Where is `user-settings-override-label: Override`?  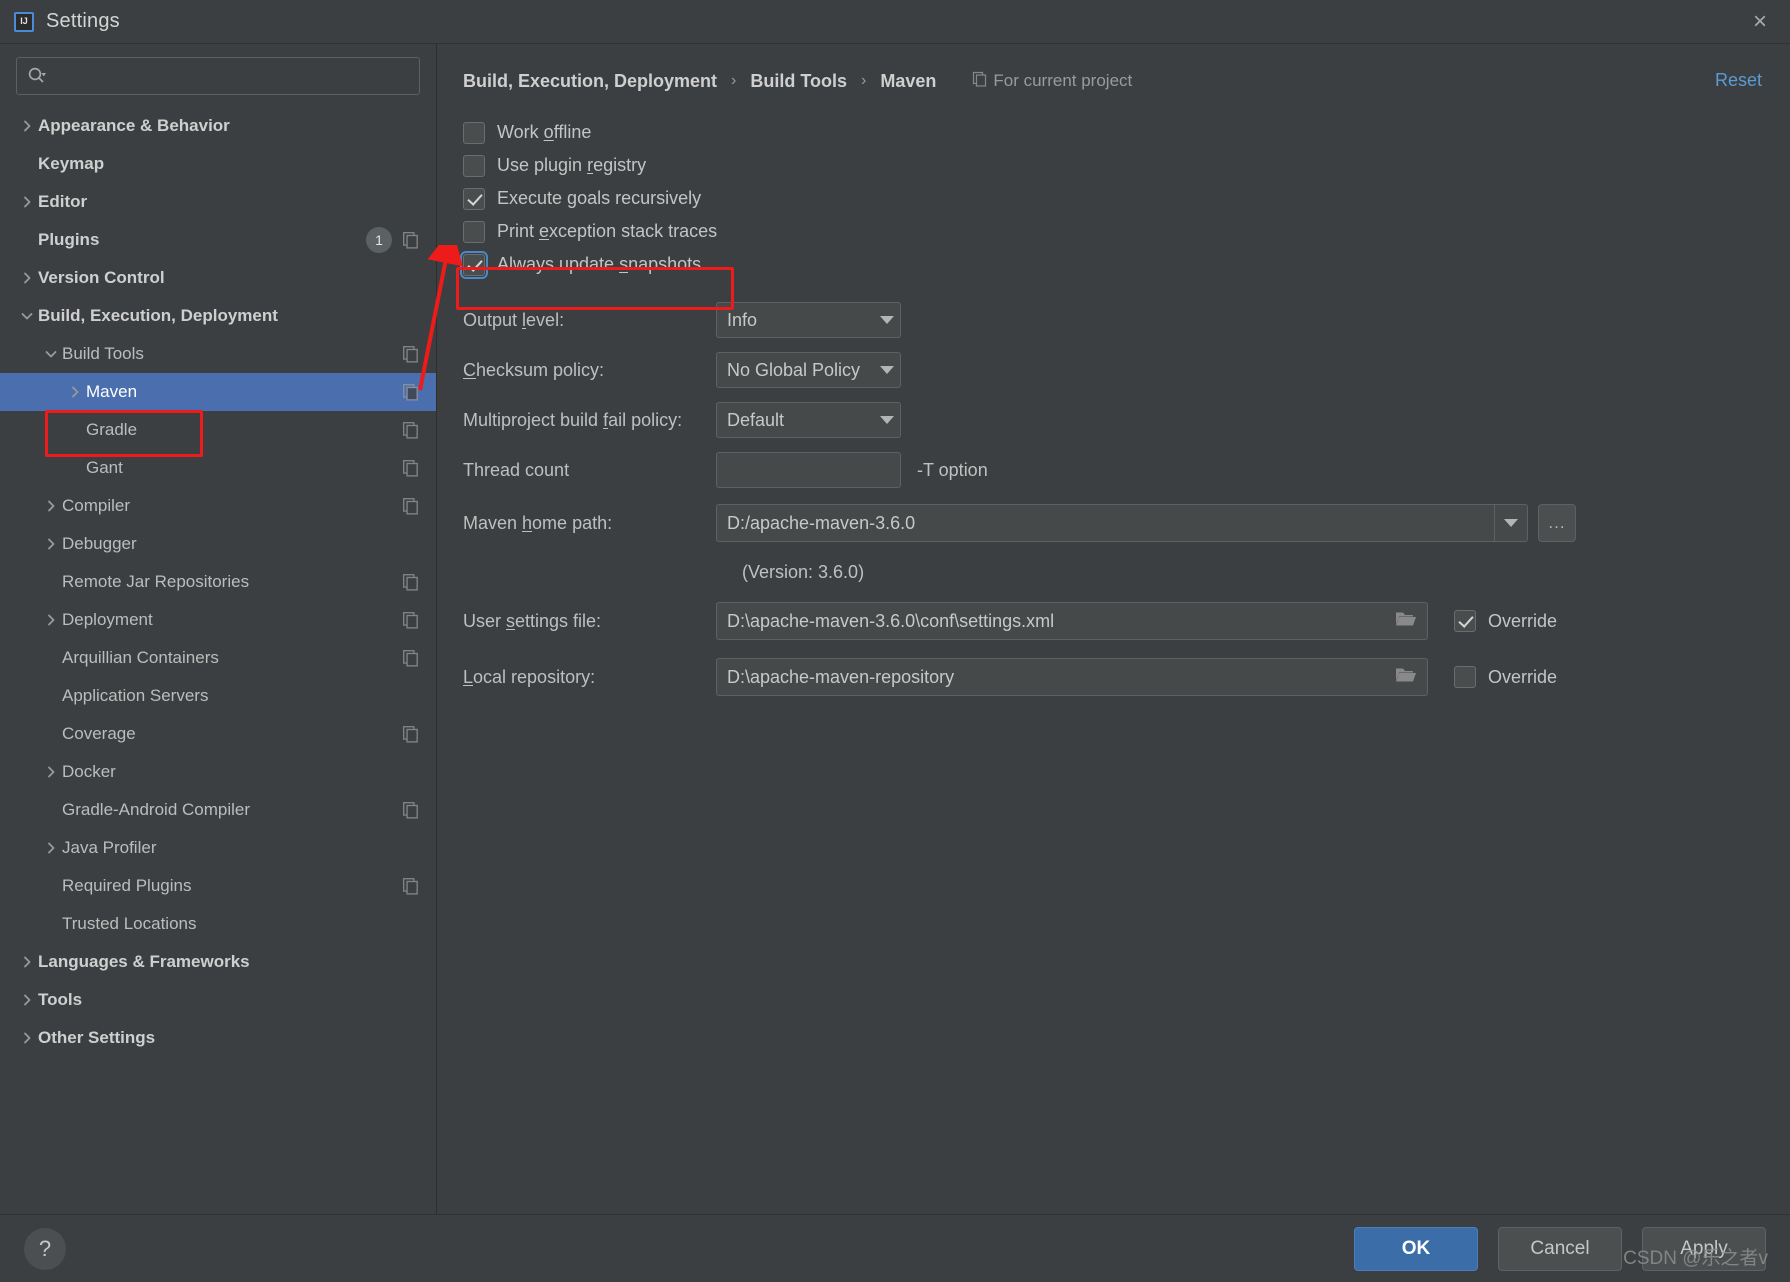
user-settings-override-label: Override is located at coordinates (1523, 620).